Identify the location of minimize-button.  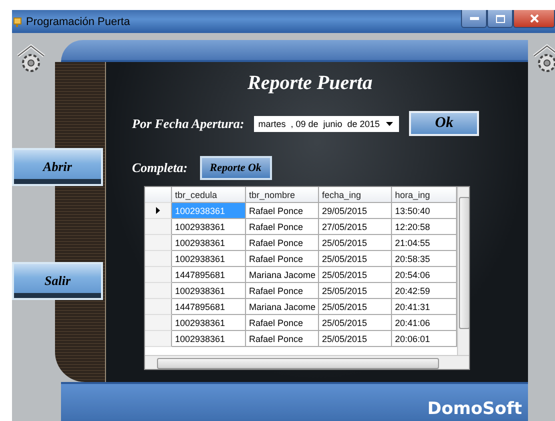
(474, 19).